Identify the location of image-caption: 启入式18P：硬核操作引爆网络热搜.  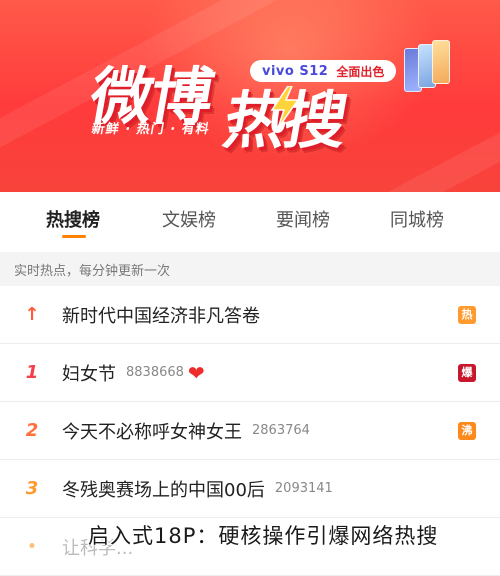
(263, 536).